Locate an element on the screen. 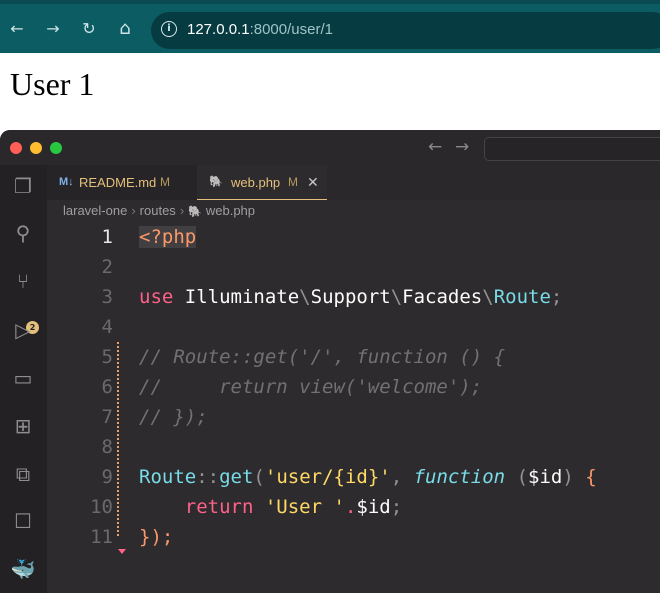 This screenshot has width=660, height=593. line-number: 4 is located at coordinates (107, 327).